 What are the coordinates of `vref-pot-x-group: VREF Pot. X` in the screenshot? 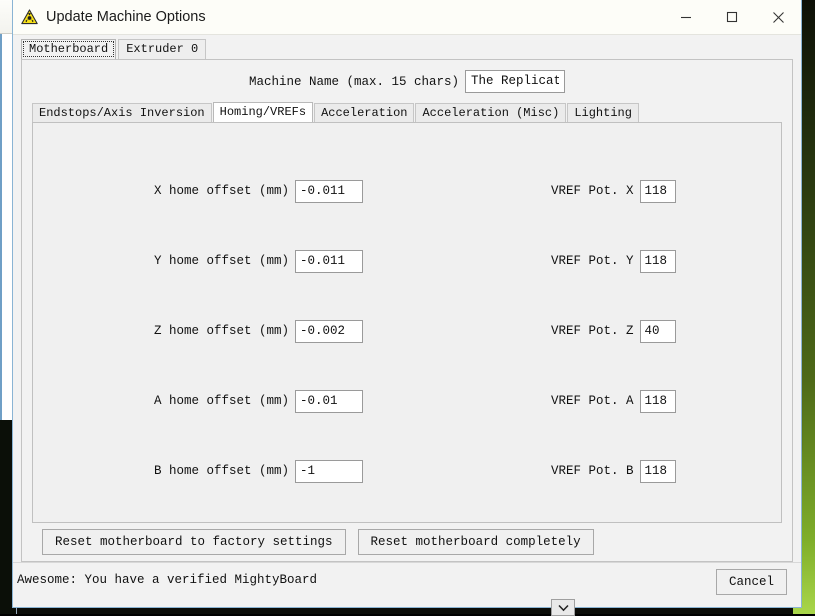 It's located at (572, 191).